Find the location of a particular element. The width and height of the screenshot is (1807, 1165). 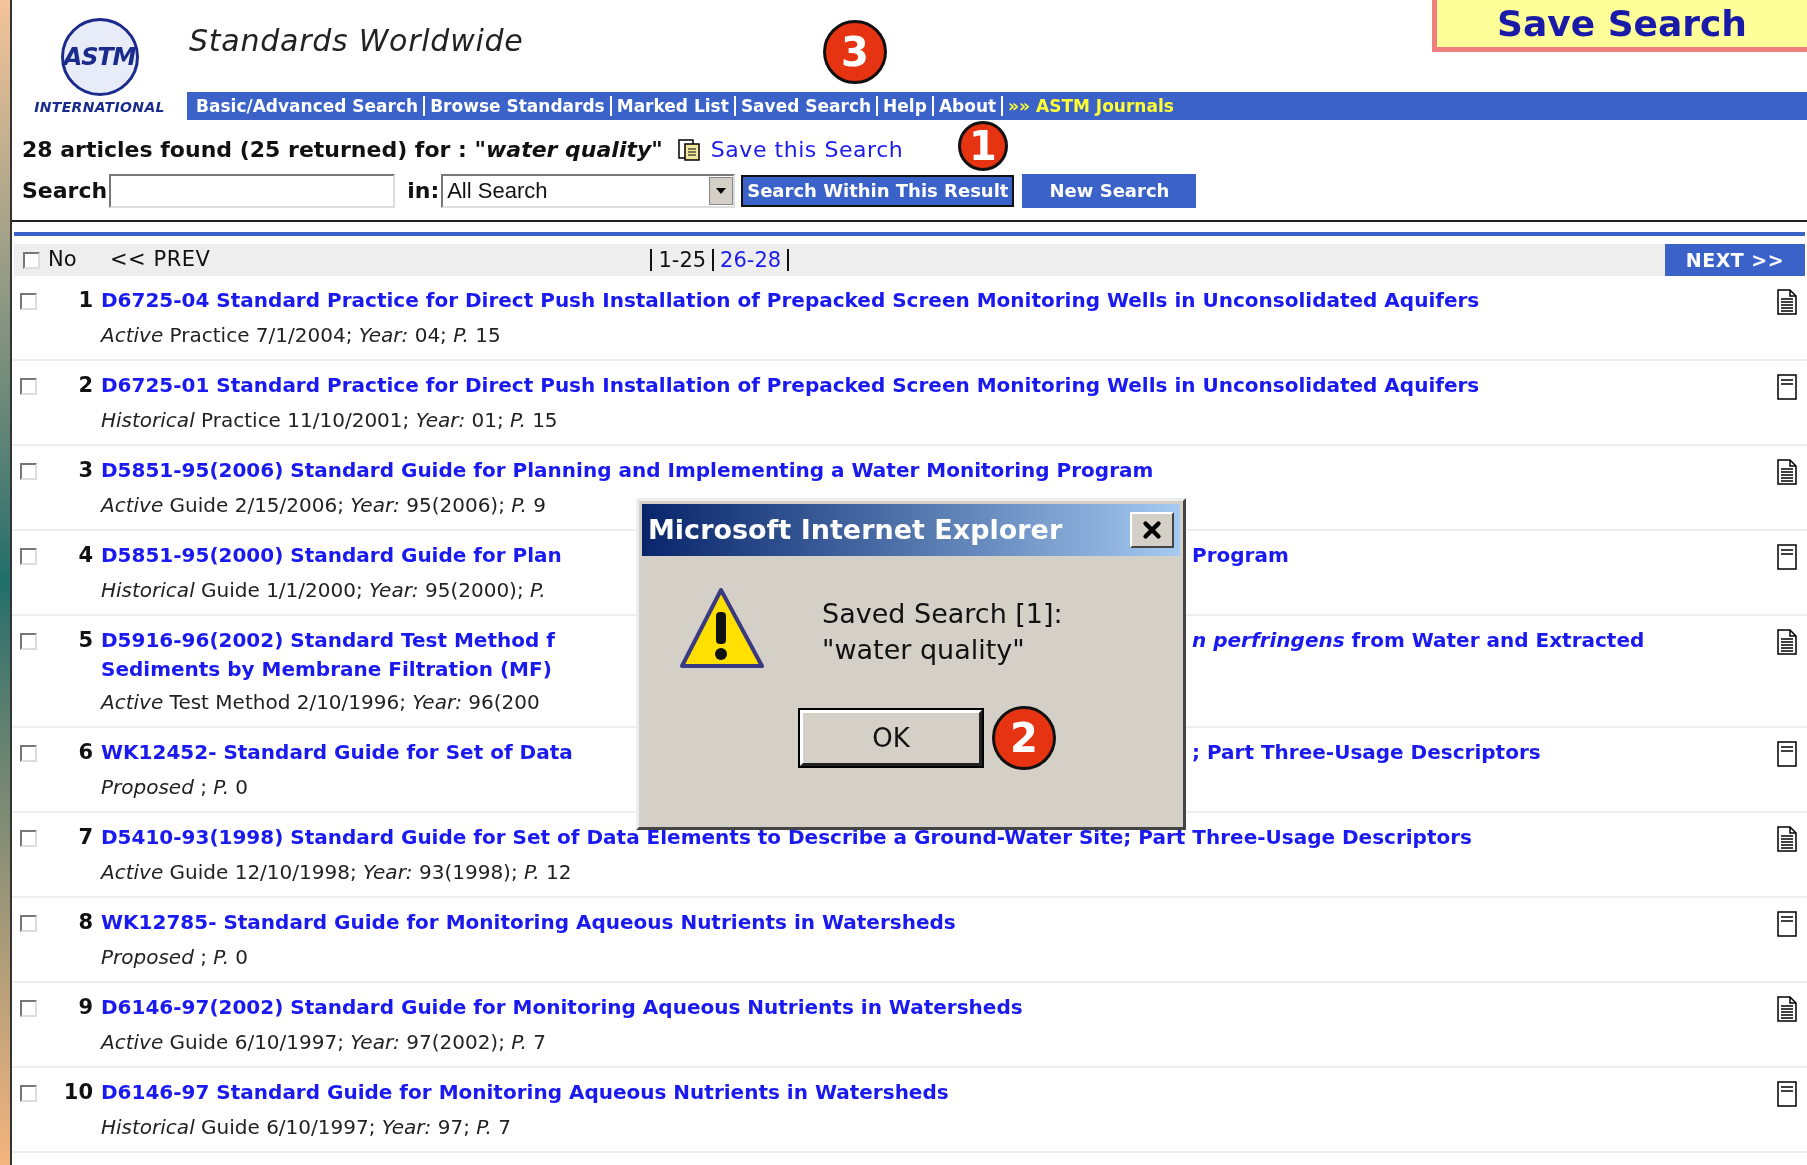

result-number: 2 is located at coordinates (85, 385).